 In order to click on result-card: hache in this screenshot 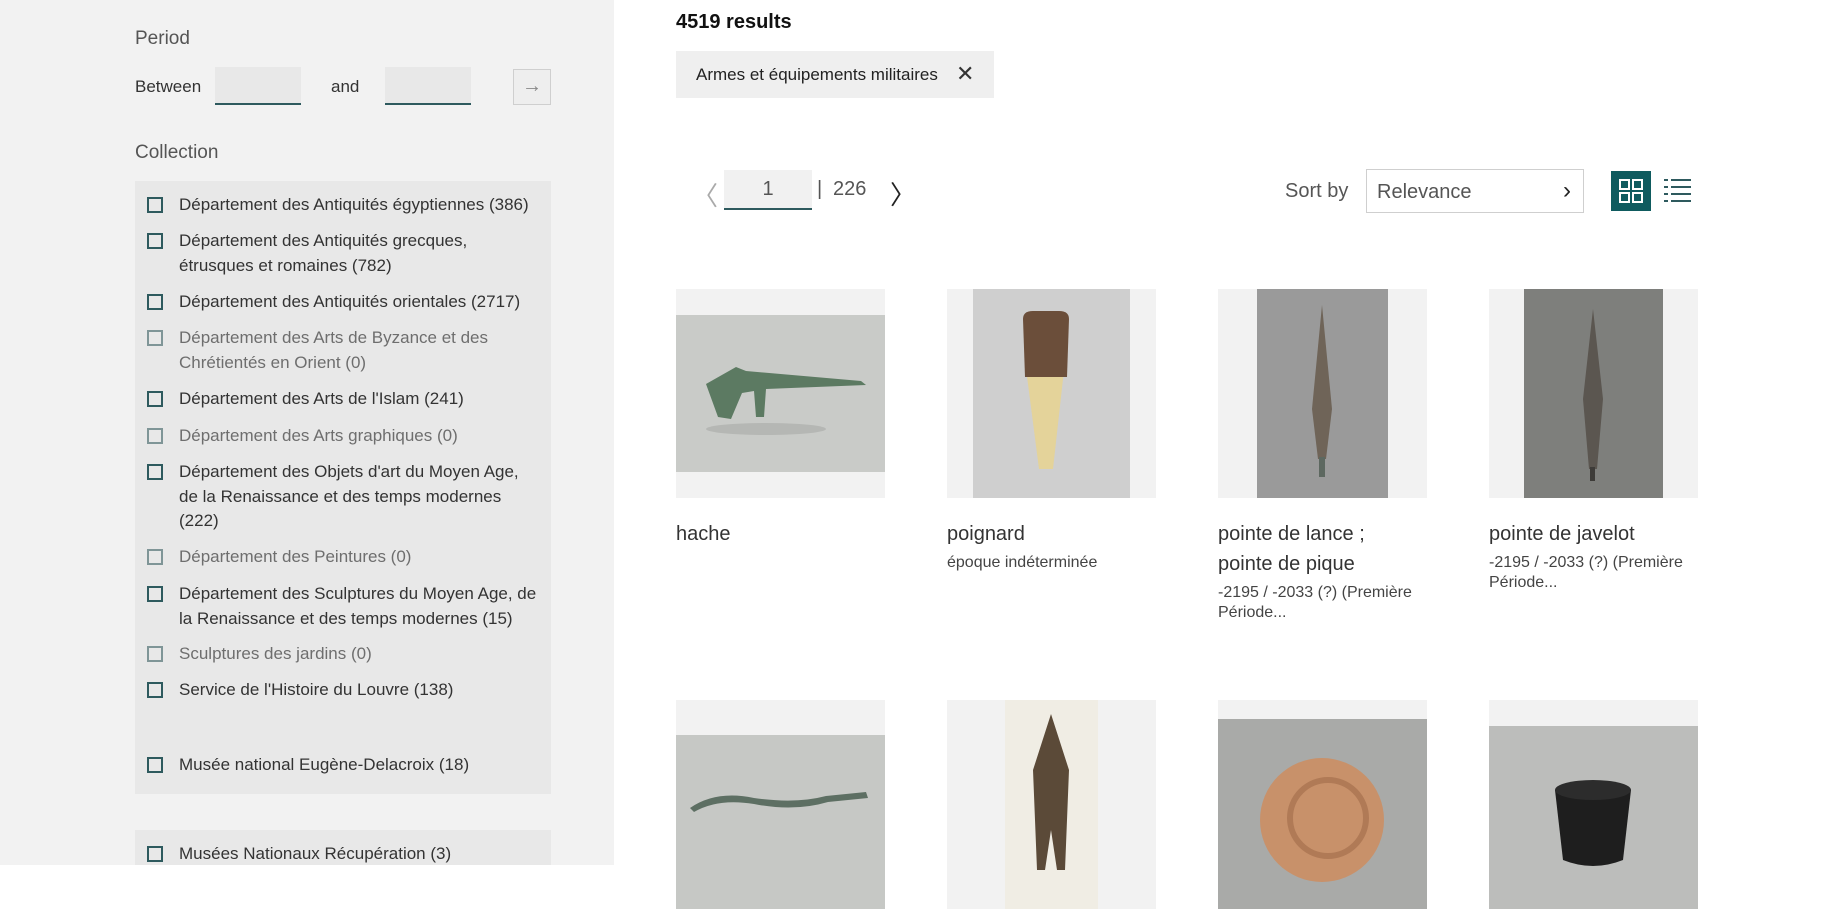, I will do `click(780, 417)`.